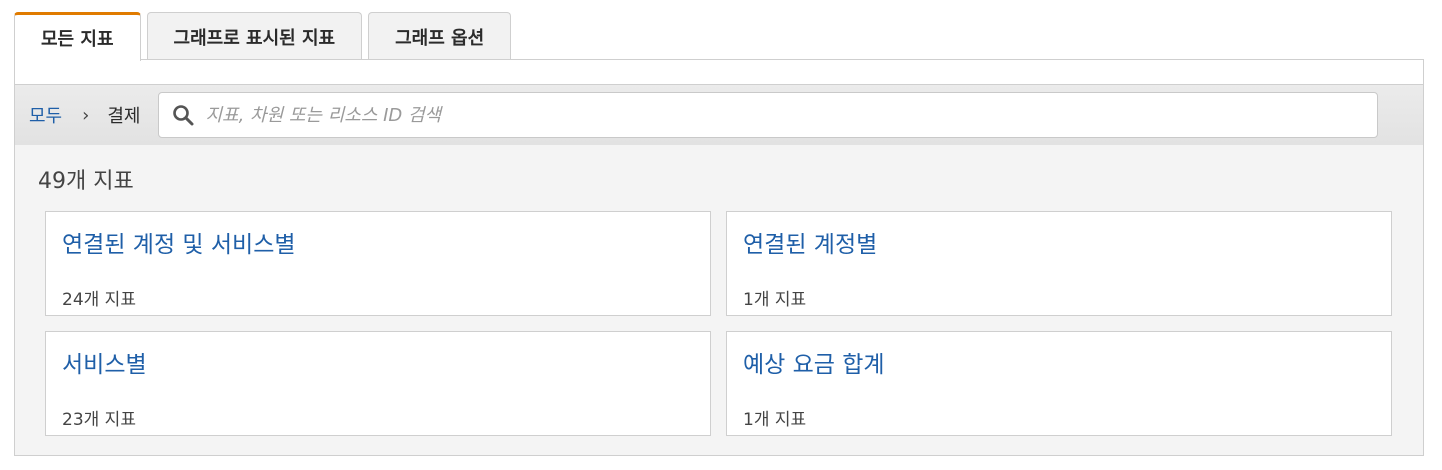  Describe the element at coordinates (124, 116) in the screenshot. I see `breadcrumb-current: 결제` at that location.